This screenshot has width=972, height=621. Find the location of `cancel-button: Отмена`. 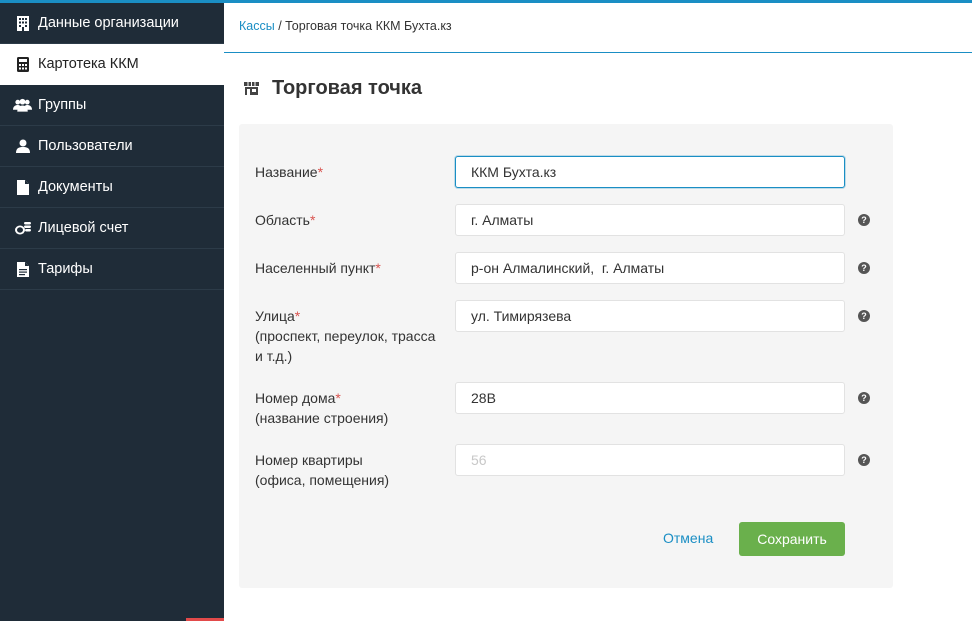

cancel-button: Отмена is located at coordinates (688, 538).